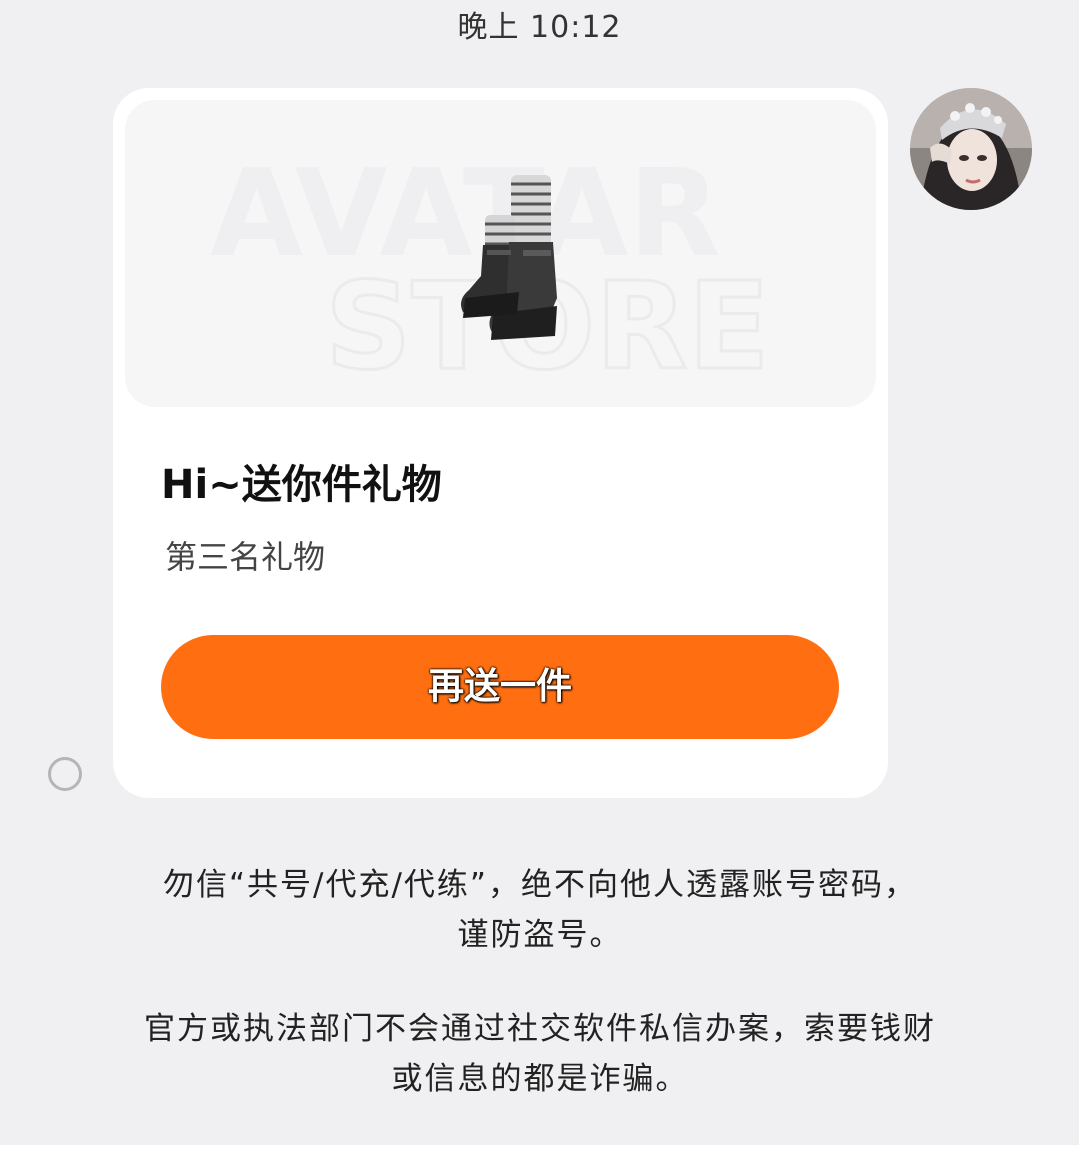 Image resolution: width=1079 pixels, height=1155 pixels. I want to click on notice-line: 或信息的都是诈骗。, so click(540, 1079).